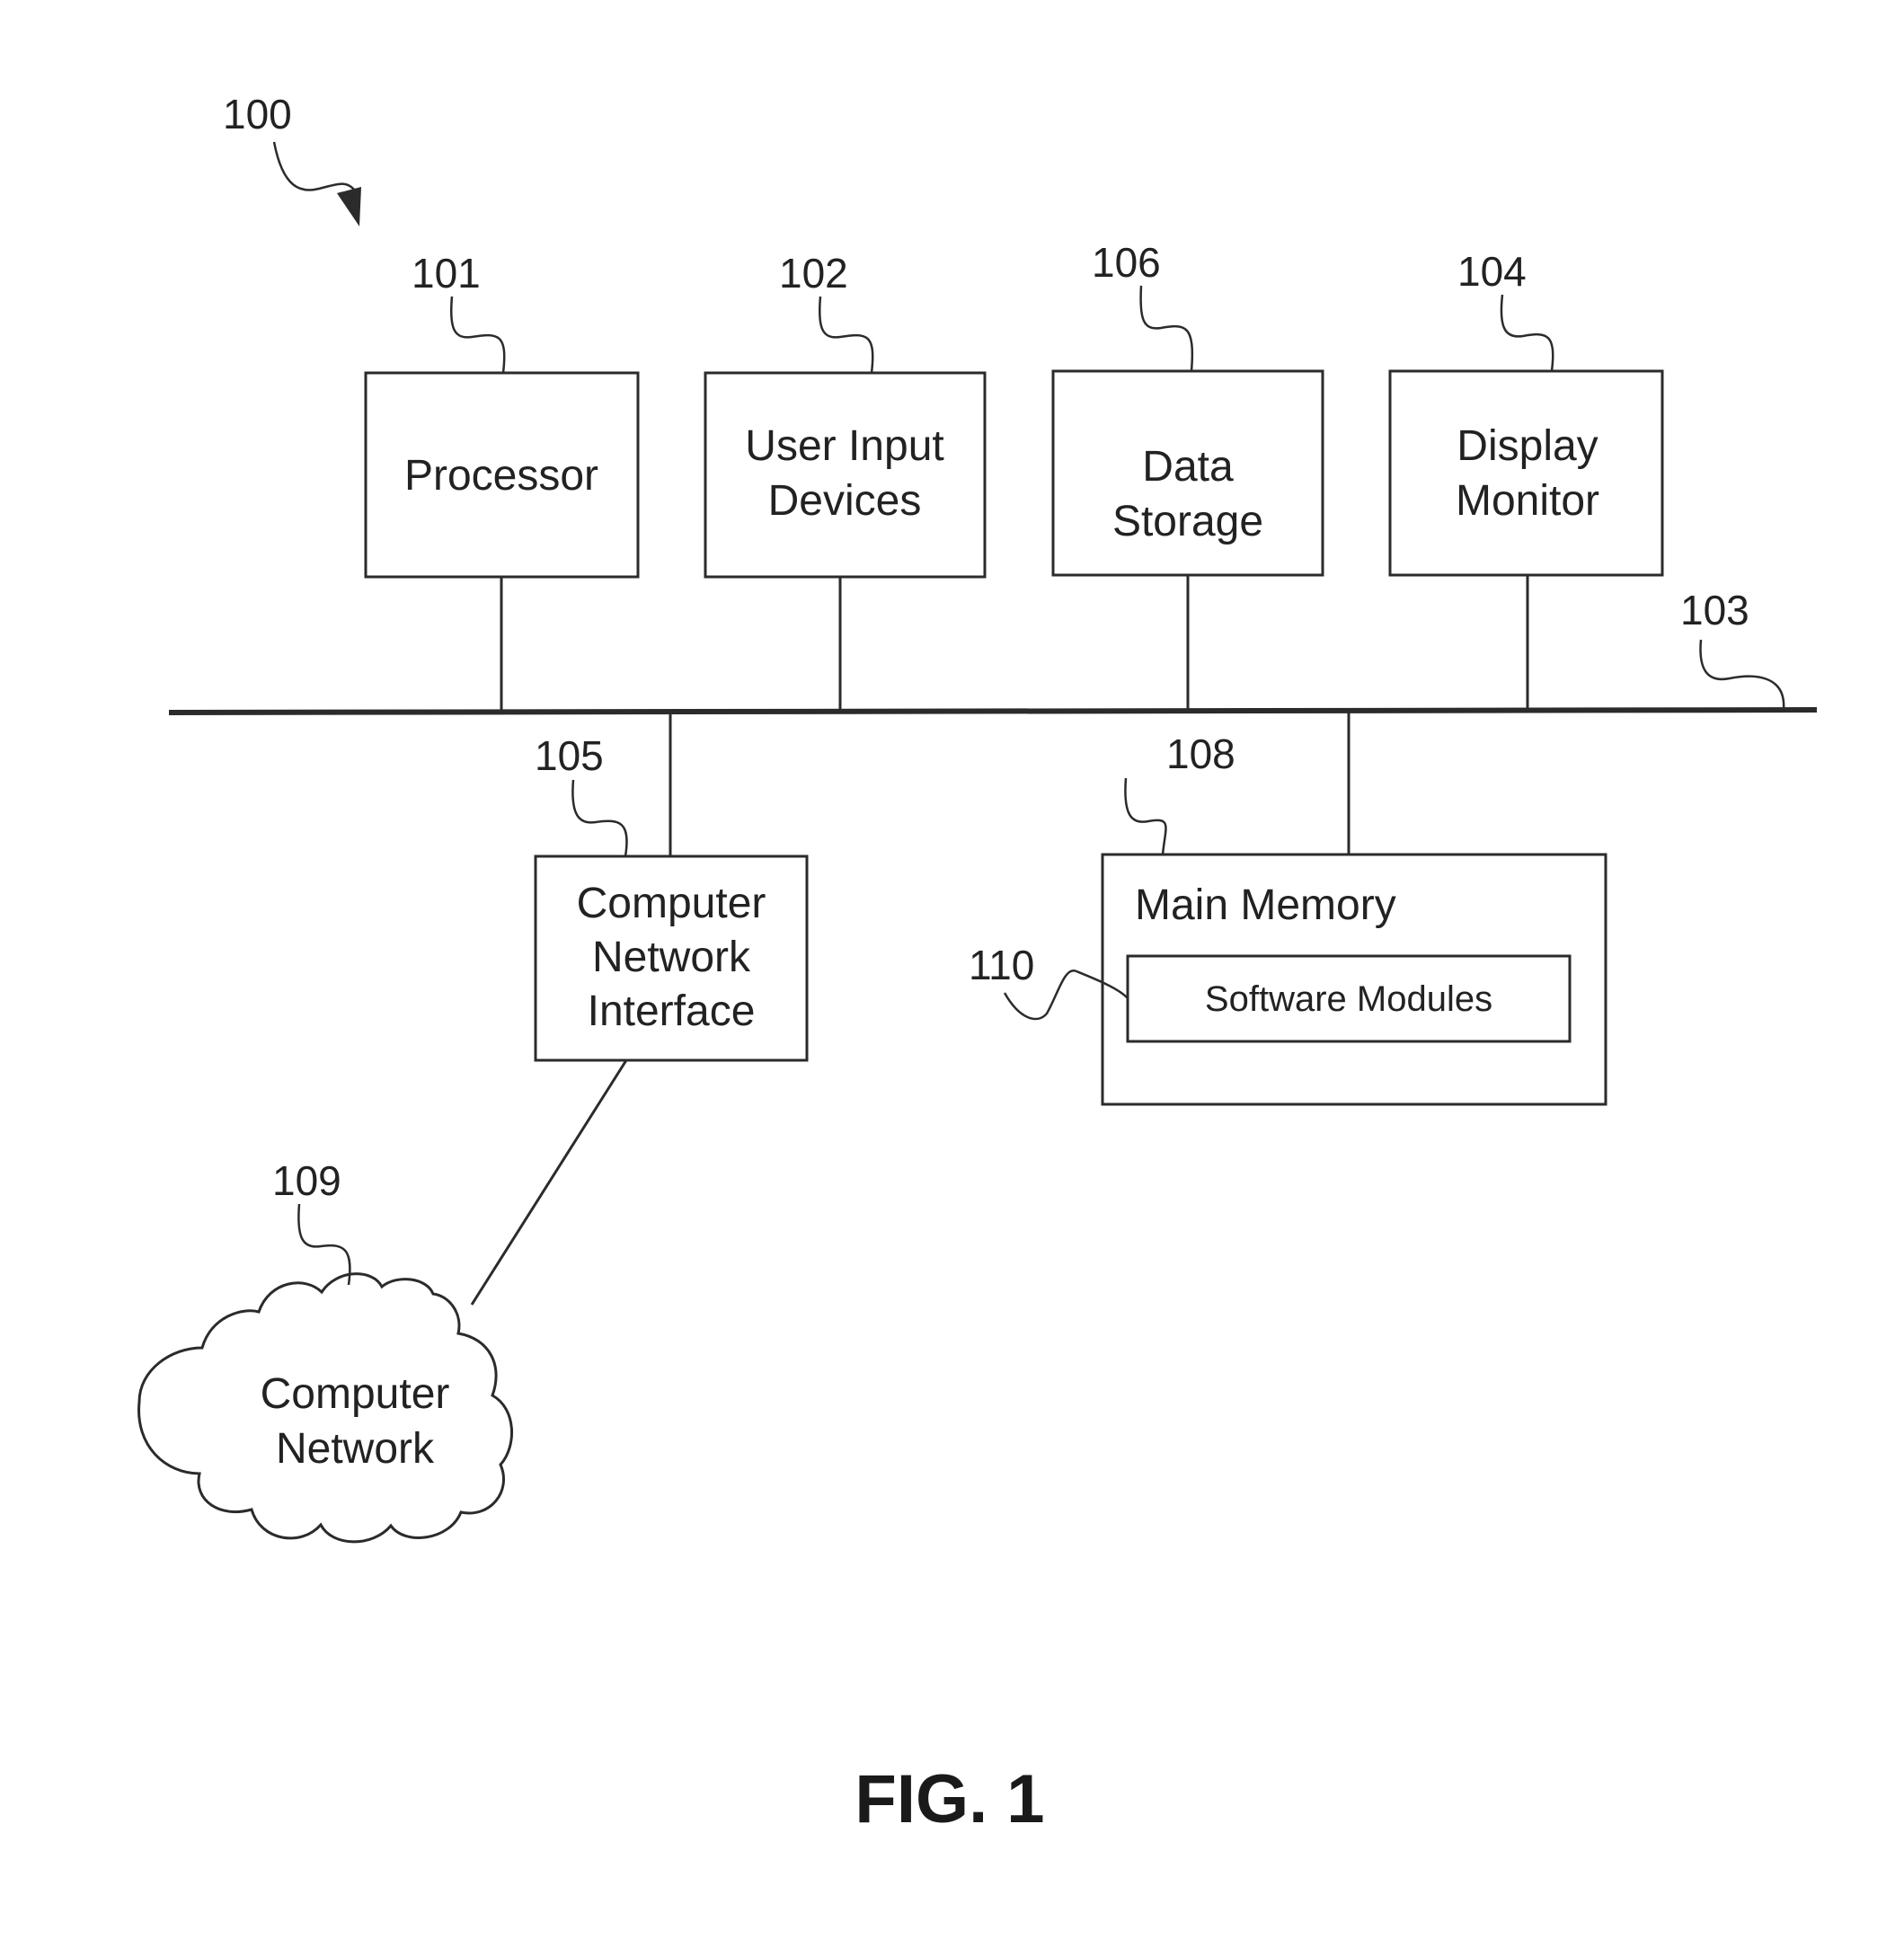 Image resolution: width=1904 pixels, height=1948 pixels. What do you see at coordinates (1166, 328) in the screenshot?
I see `data-storage-ref-lead` at bounding box center [1166, 328].